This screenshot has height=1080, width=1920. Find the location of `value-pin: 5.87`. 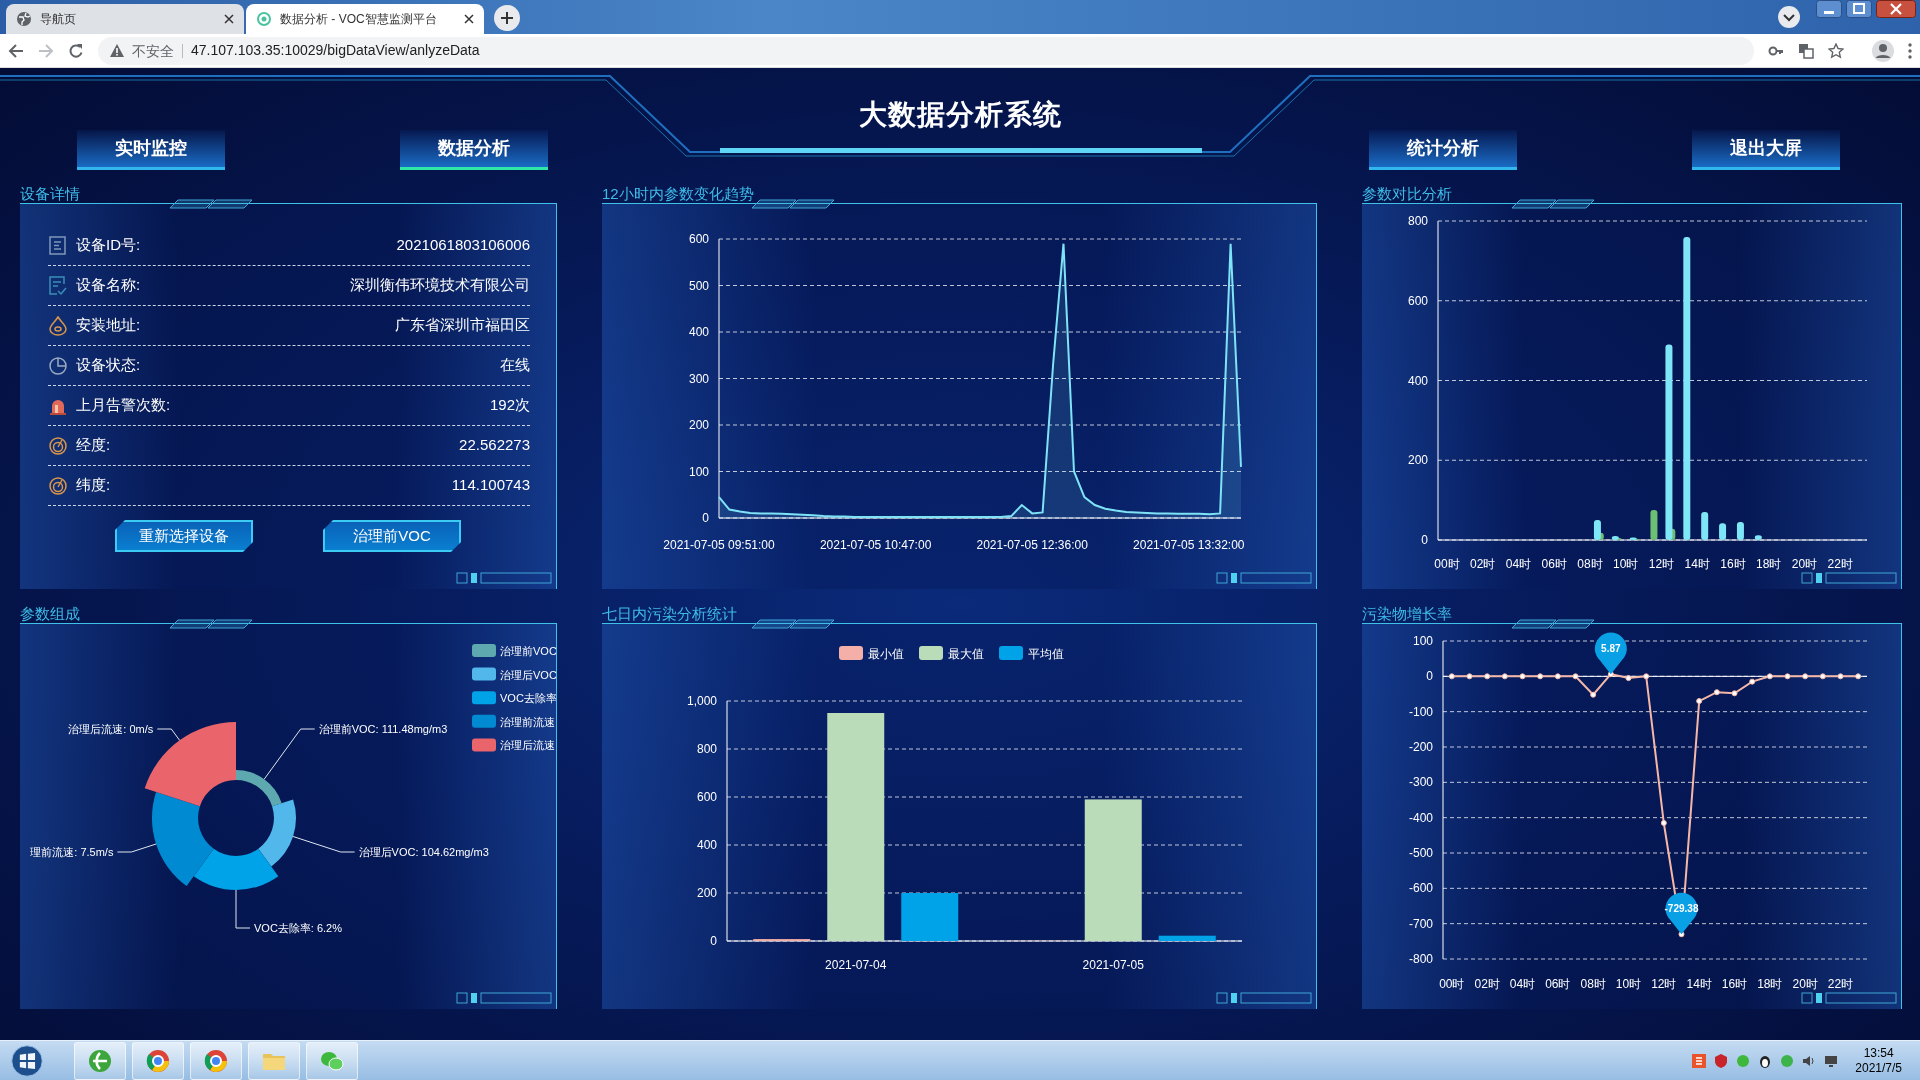

value-pin: 5.87 is located at coordinates (1610, 653).